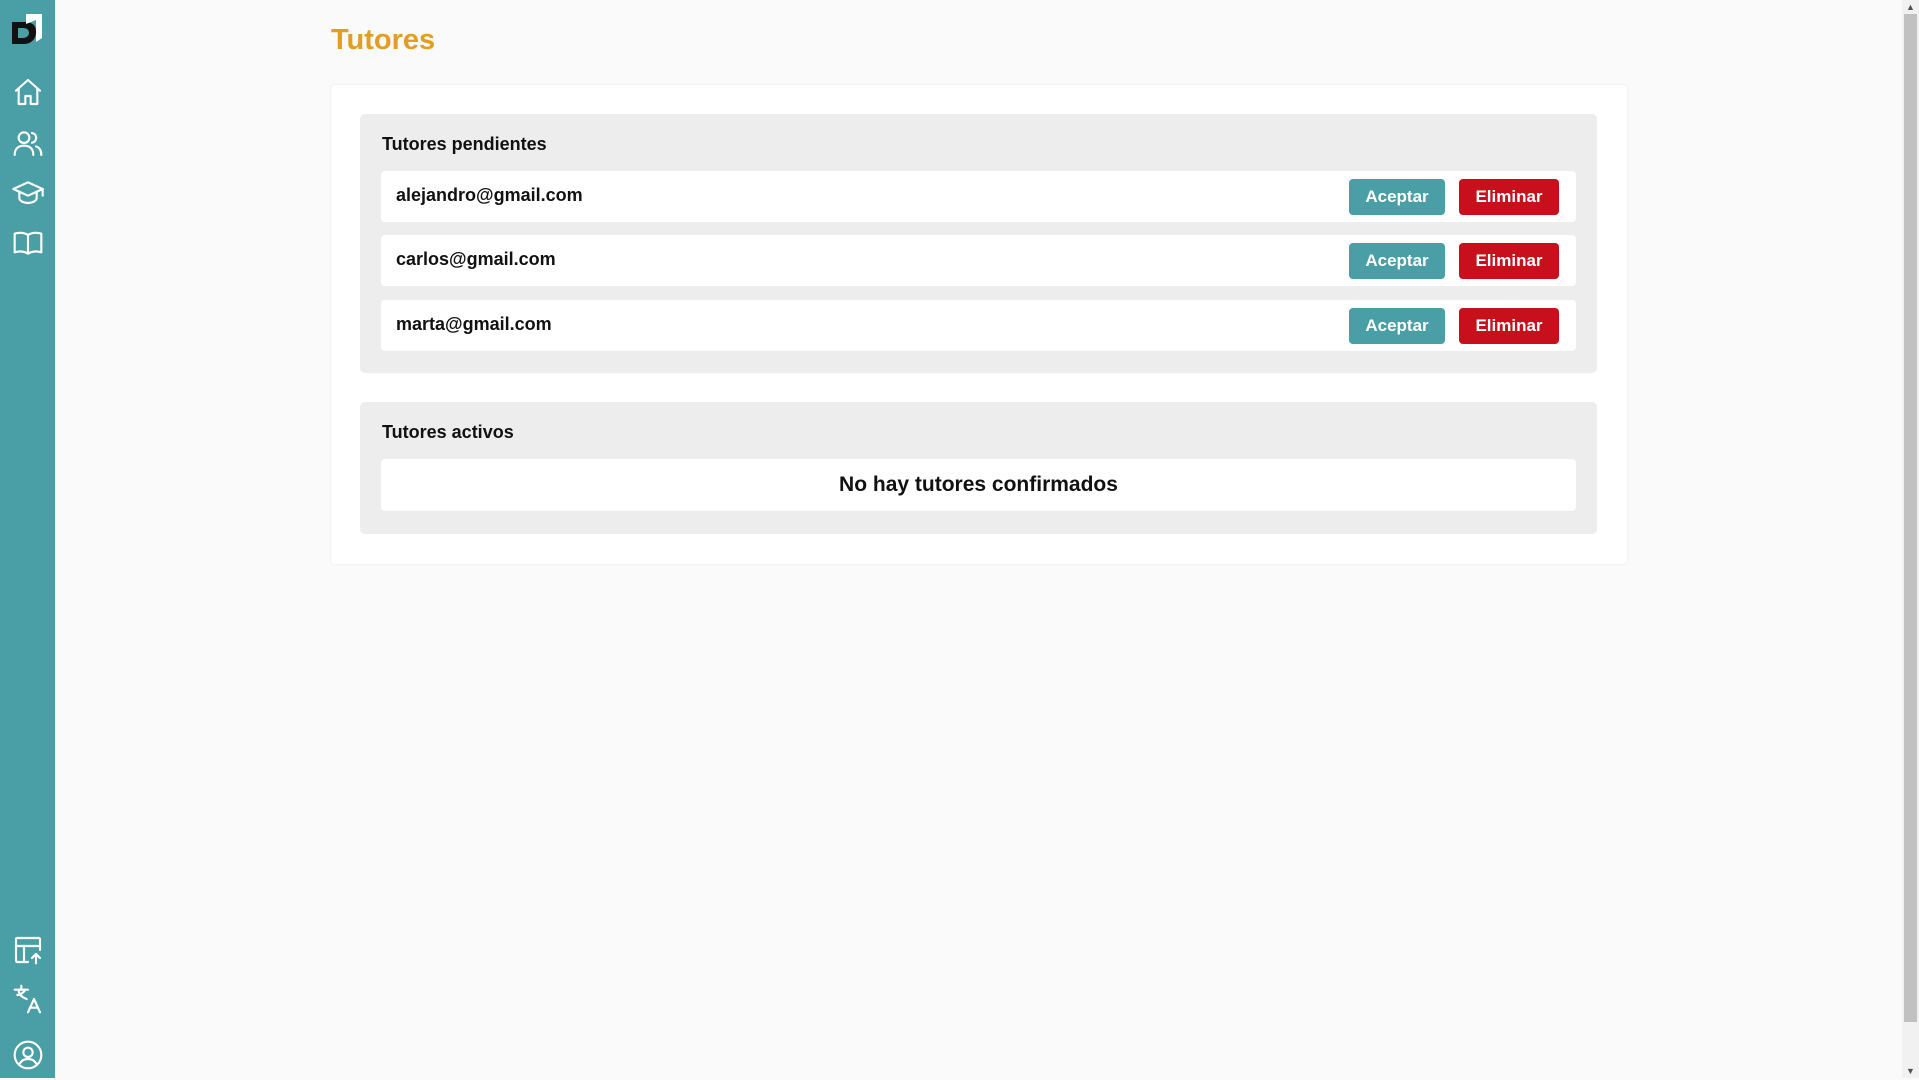  What do you see at coordinates (27, 1055) in the screenshot?
I see `user-circle-icon` at bounding box center [27, 1055].